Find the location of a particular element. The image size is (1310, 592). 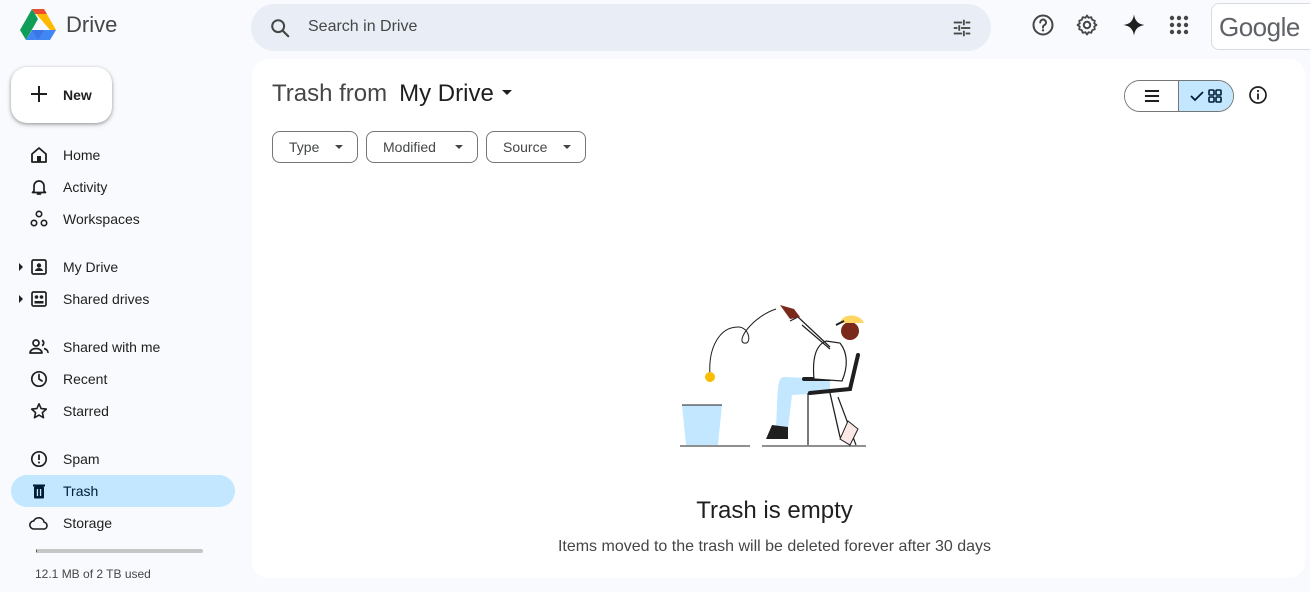

sidebar-item-label: Home is located at coordinates (82, 155).